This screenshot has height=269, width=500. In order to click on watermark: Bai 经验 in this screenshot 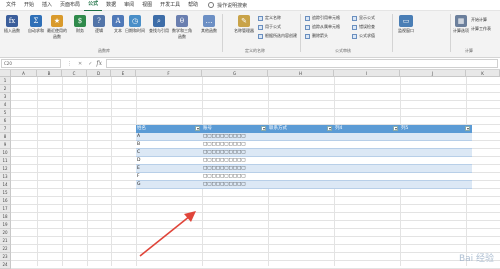, I will do `click(476, 259)`.